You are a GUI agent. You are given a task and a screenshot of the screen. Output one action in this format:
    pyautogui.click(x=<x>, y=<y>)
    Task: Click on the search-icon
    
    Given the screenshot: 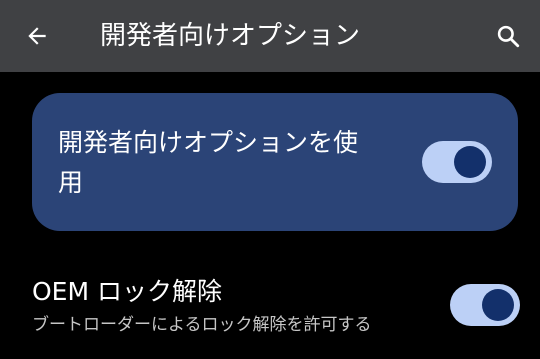 What is the action you would take?
    pyautogui.click(x=508, y=36)
    